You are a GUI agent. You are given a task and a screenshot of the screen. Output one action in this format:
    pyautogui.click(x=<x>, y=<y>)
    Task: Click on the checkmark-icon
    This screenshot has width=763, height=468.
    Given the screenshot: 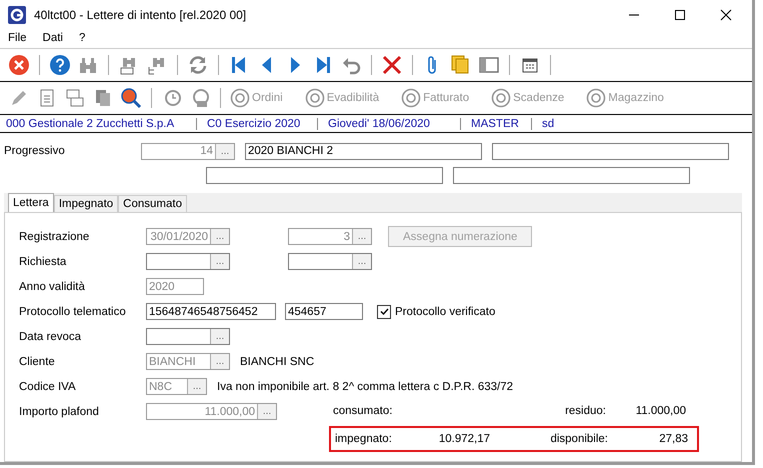 What is the action you would take?
    pyautogui.click(x=384, y=311)
    